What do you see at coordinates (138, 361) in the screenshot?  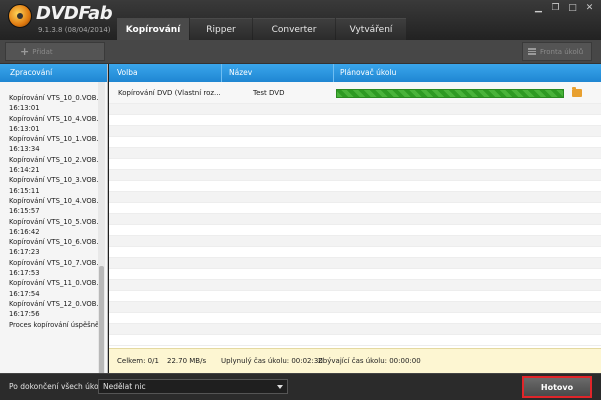 I see `status-total: Celkem: 0/1` at bounding box center [138, 361].